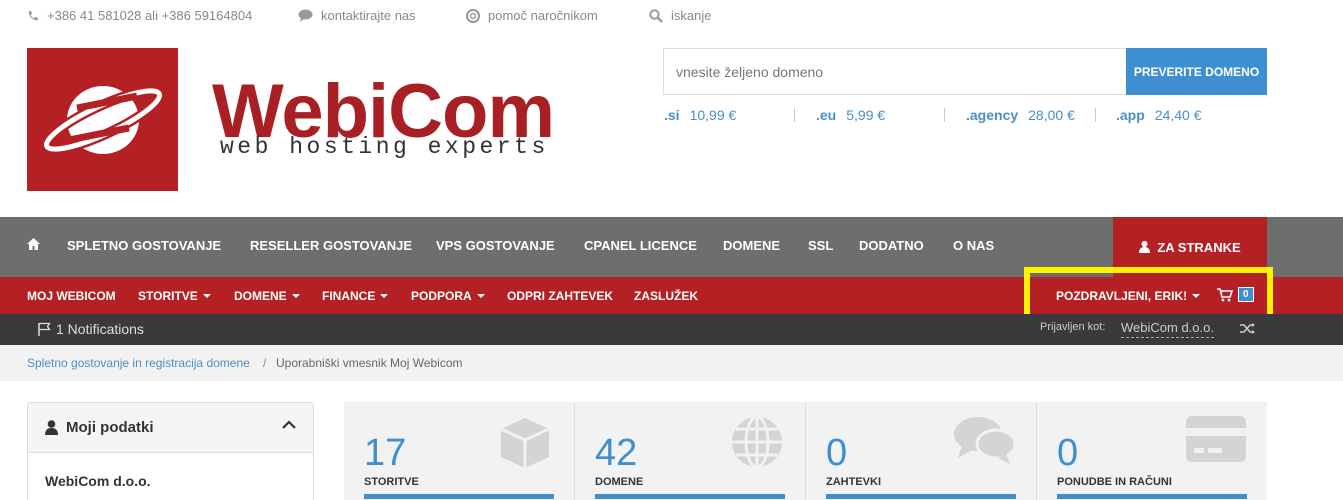  Describe the element at coordinates (985, 440) in the screenshot. I see `comments-icon` at that location.